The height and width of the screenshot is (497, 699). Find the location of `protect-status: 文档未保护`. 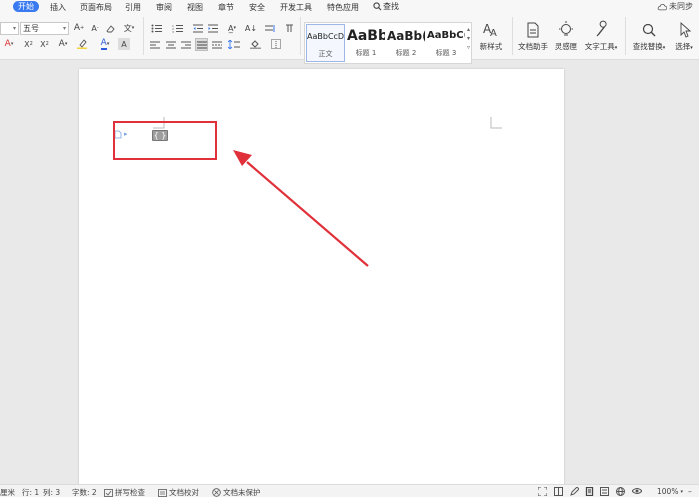

protect-status: 文档未保护 is located at coordinates (236, 492).